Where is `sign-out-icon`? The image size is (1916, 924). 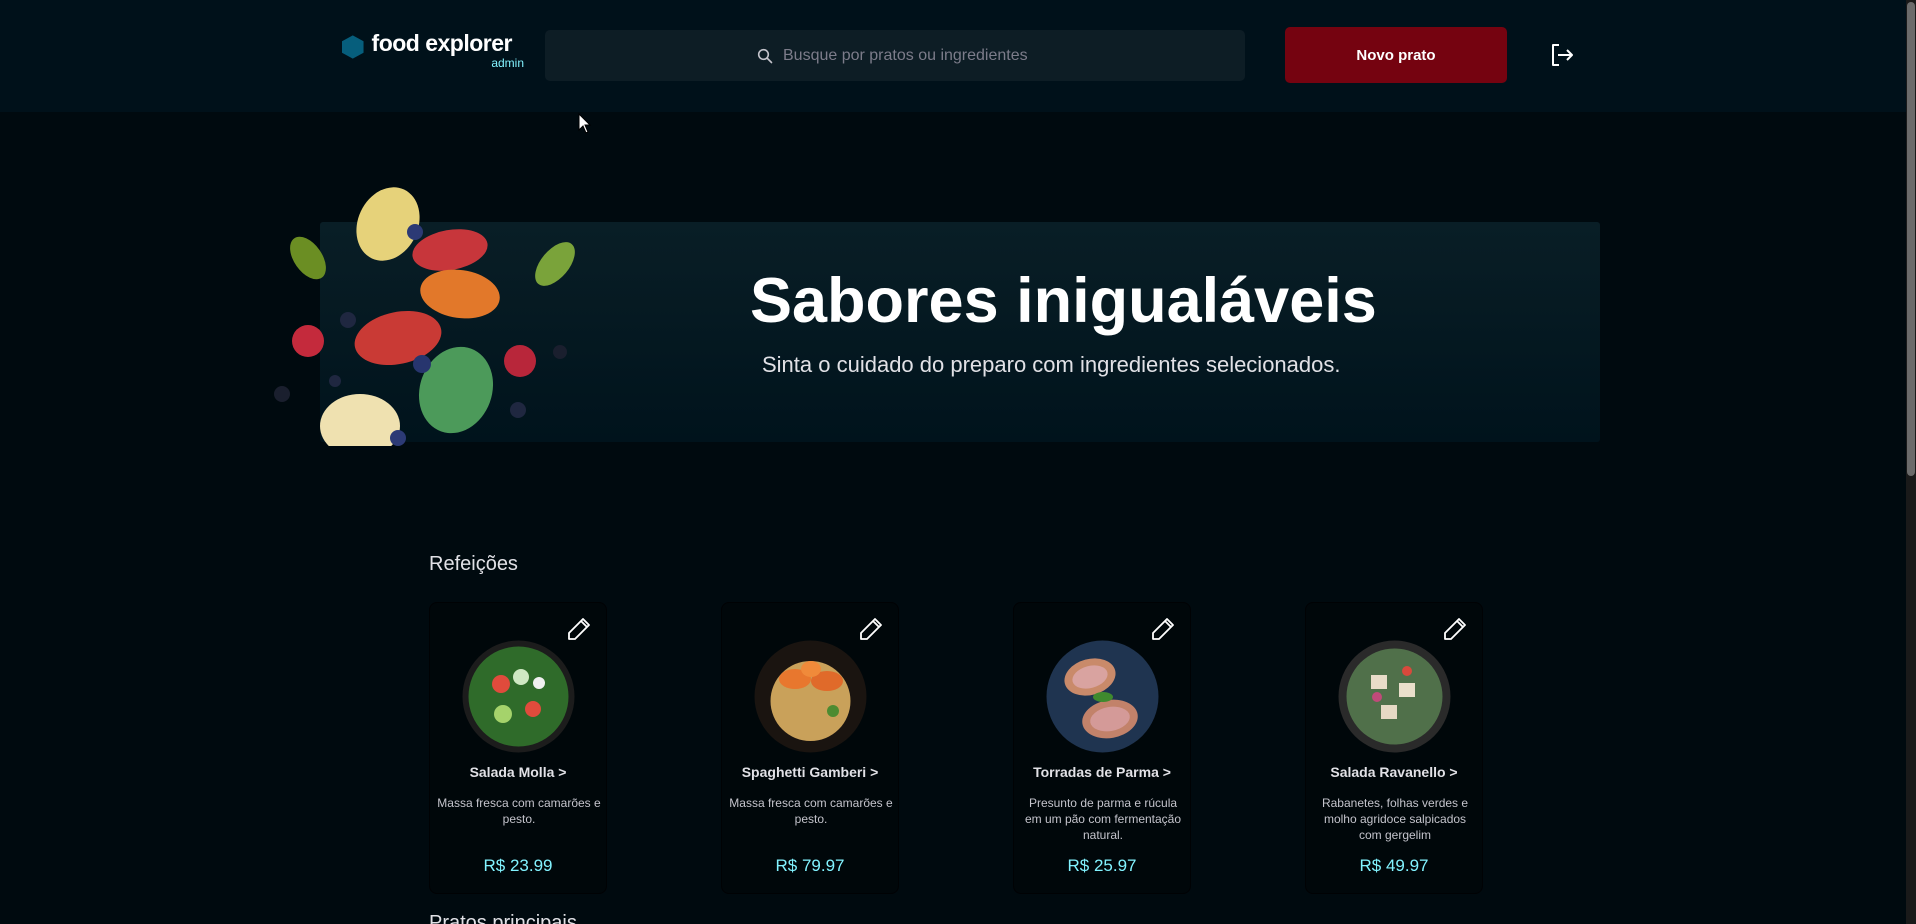
sign-out-icon is located at coordinates (1562, 55).